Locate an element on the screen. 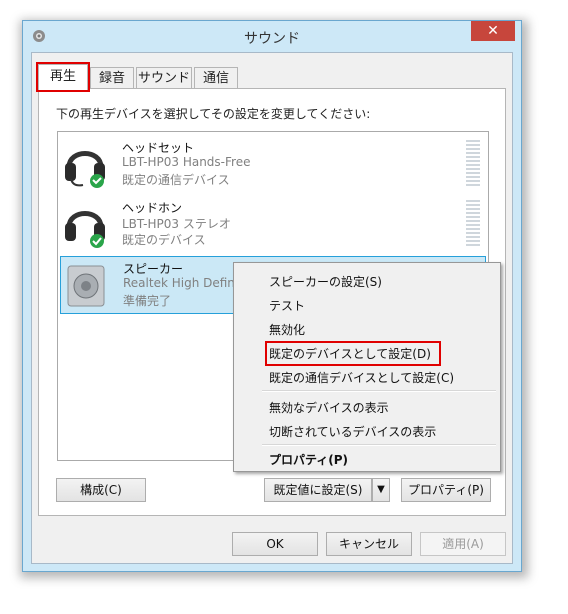 The width and height of the screenshot is (568, 614). cancel-button: キャンセル is located at coordinates (369, 544).